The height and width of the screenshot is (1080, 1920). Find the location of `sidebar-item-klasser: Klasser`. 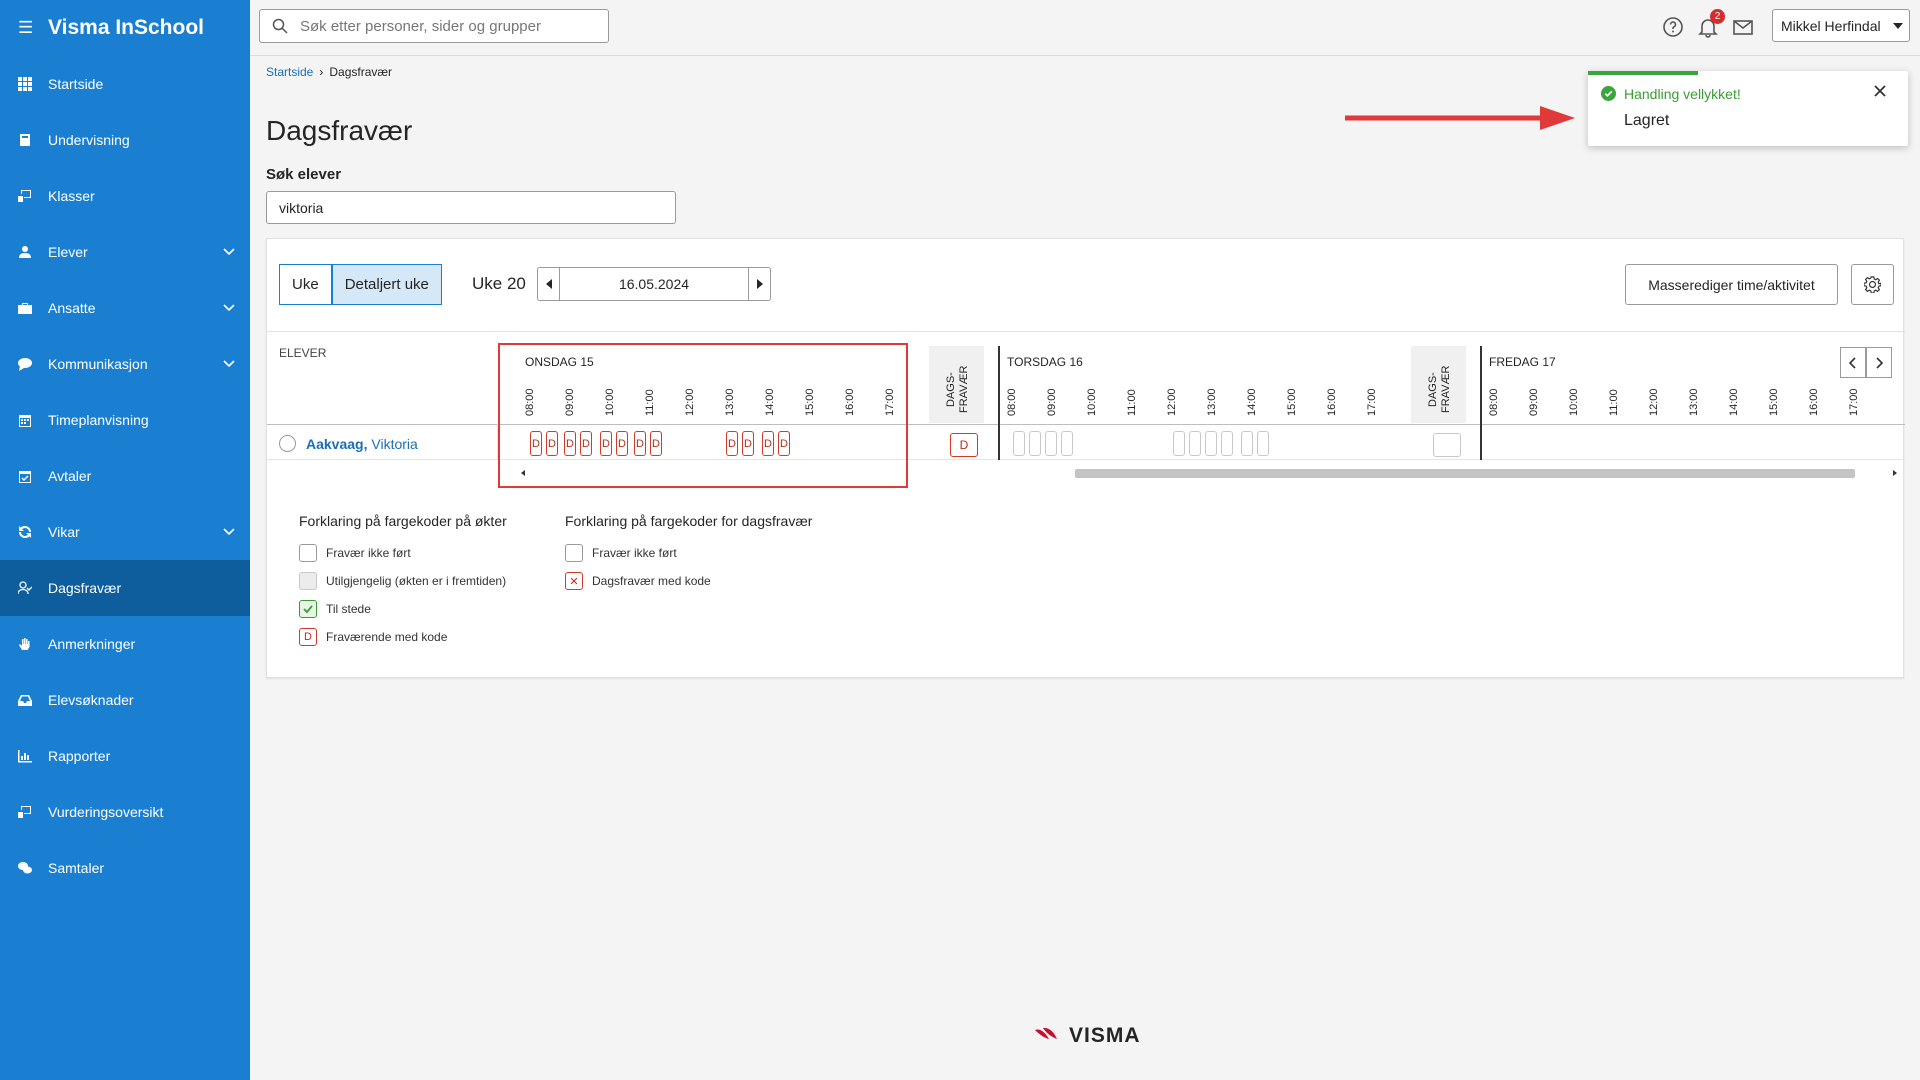

sidebar-item-klasser: Klasser is located at coordinates (125, 196).